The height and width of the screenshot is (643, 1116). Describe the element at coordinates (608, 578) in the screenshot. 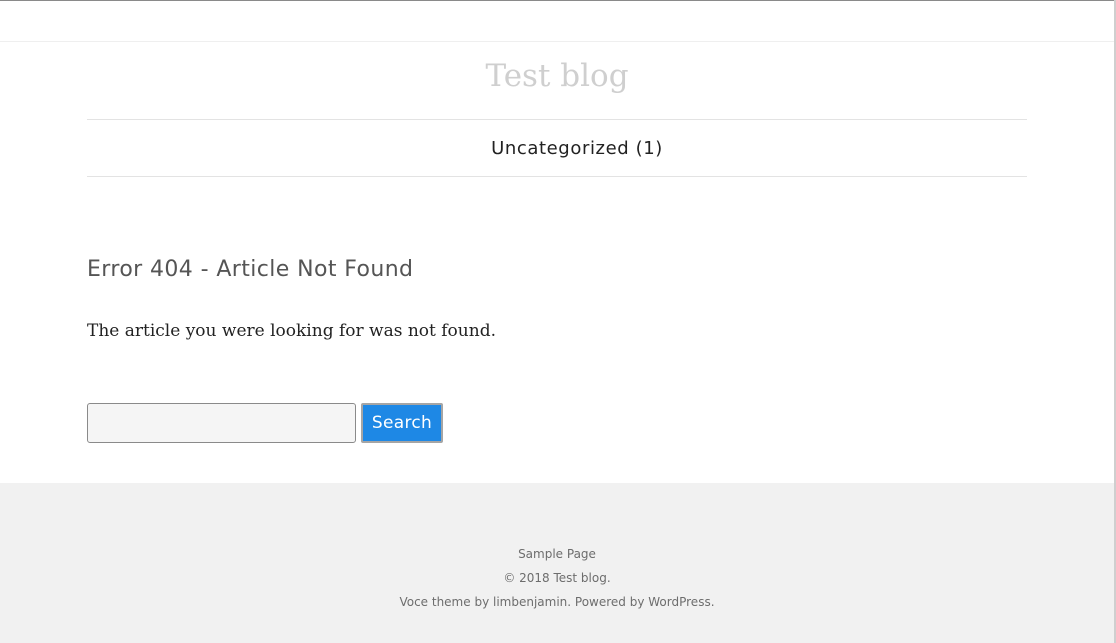

I see `copyright-suffix: .` at that location.